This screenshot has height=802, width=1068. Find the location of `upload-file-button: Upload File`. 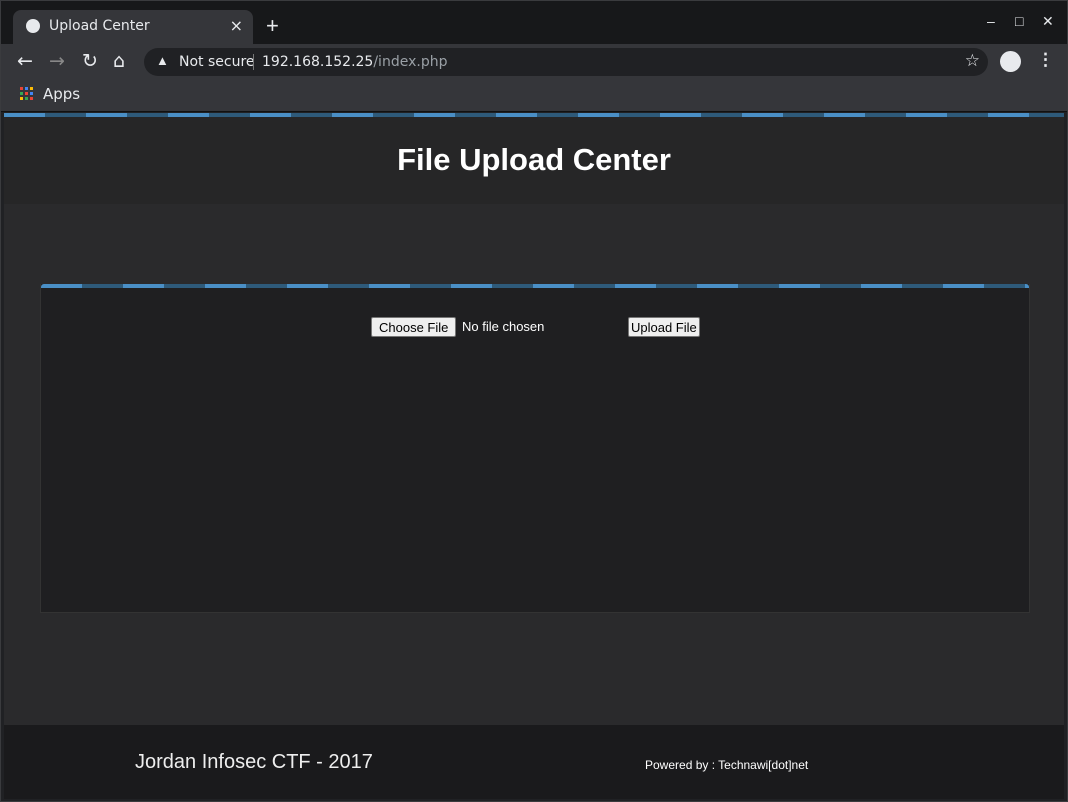

upload-file-button: Upload File is located at coordinates (664, 327).